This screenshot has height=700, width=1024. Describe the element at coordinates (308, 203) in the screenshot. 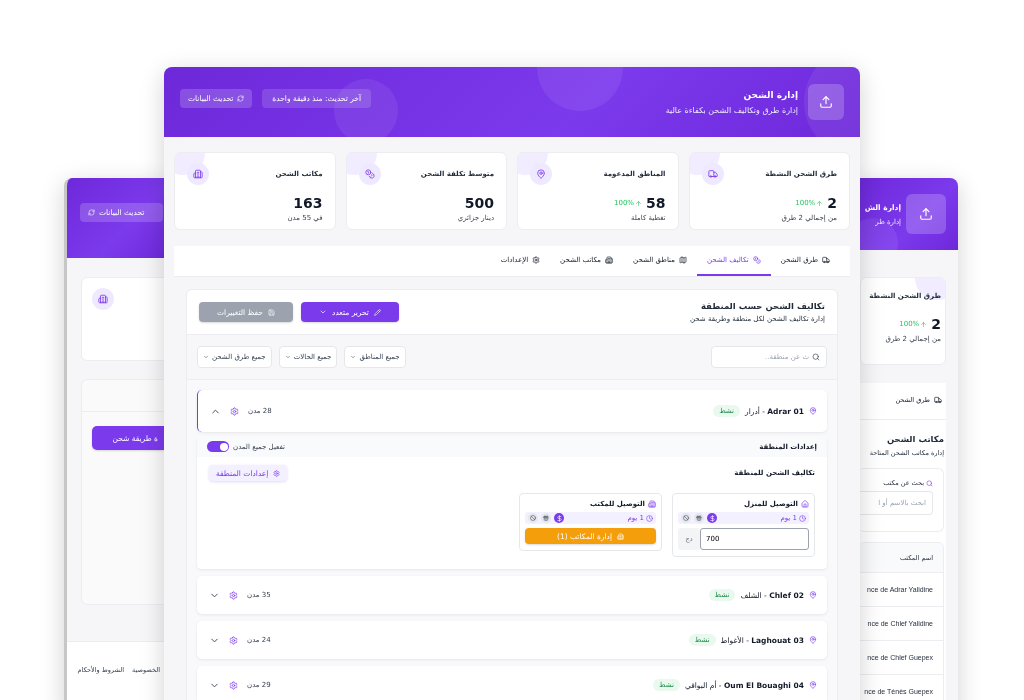

I see `stat-value: 163` at that location.